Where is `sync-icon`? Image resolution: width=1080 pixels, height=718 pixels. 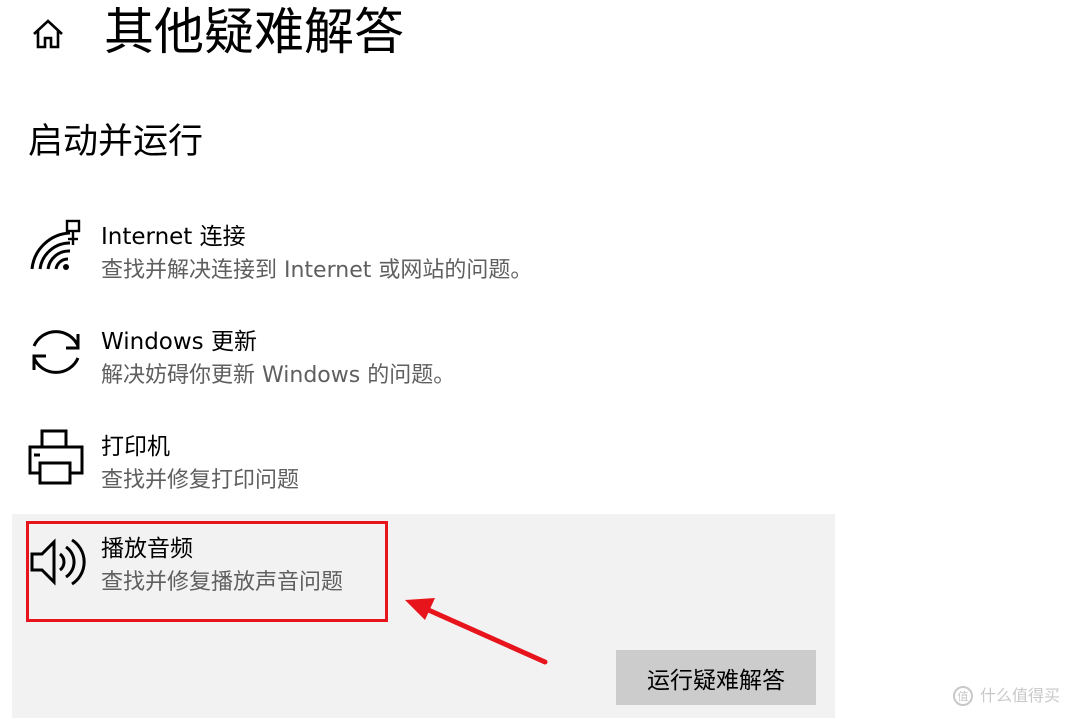
sync-icon is located at coordinates (56, 352).